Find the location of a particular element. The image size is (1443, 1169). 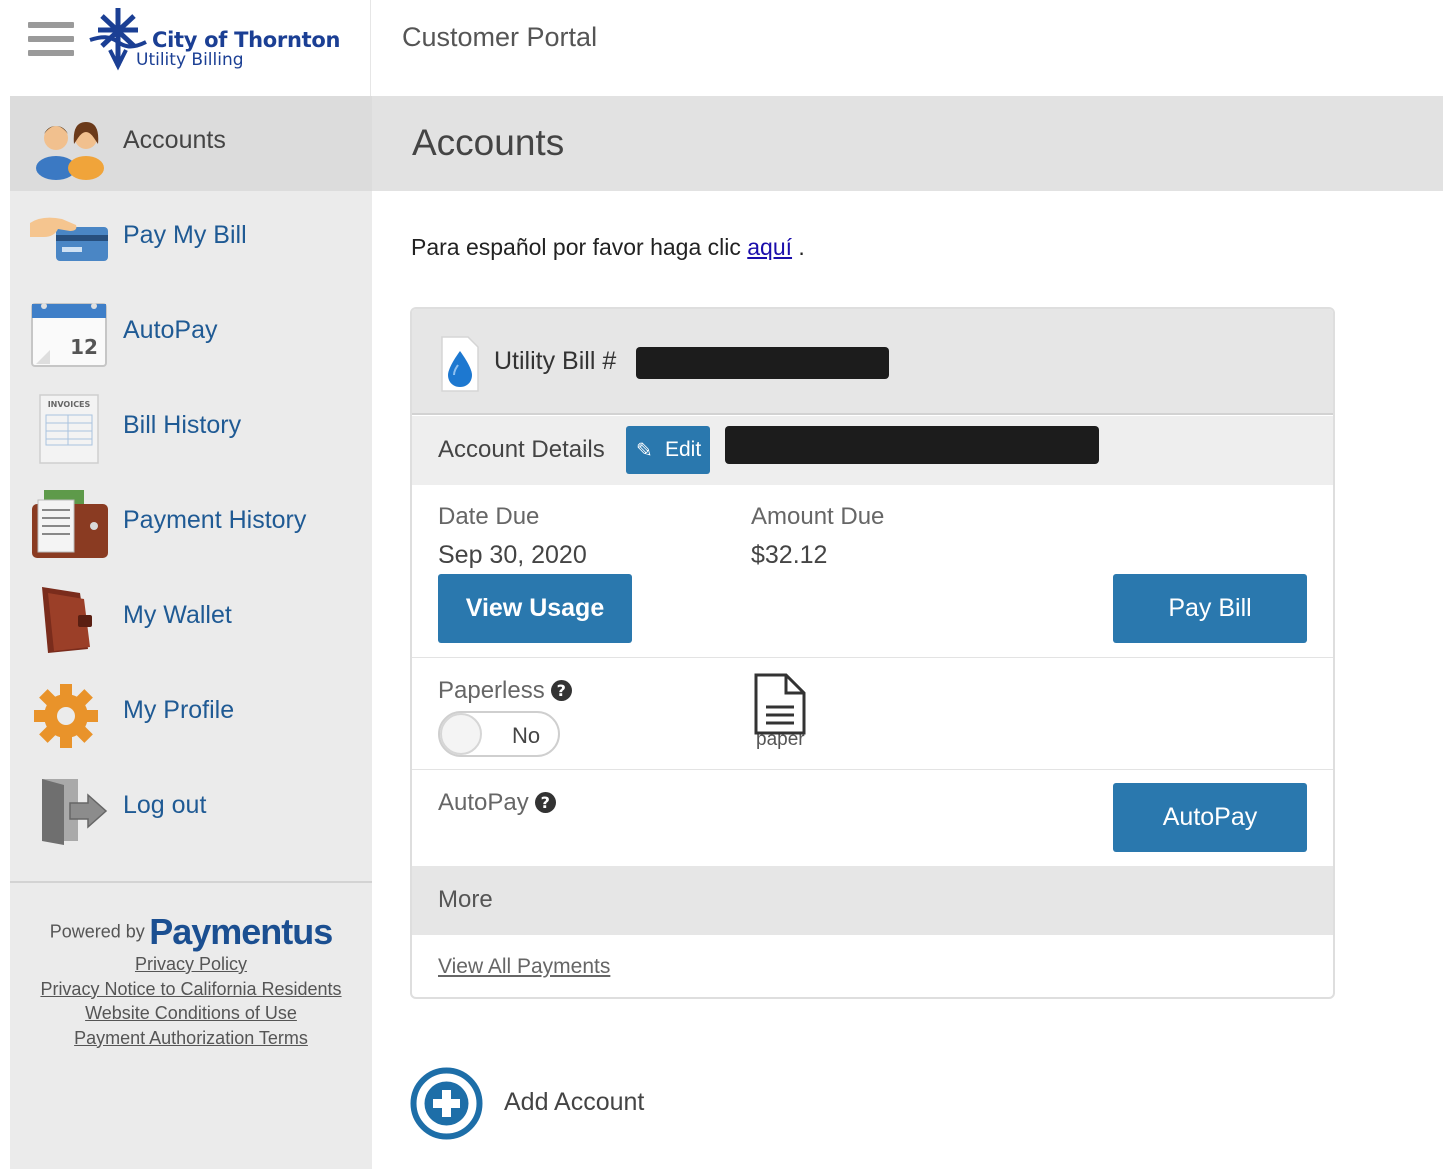

spanish-notice-suffix: . is located at coordinates (798, 247).